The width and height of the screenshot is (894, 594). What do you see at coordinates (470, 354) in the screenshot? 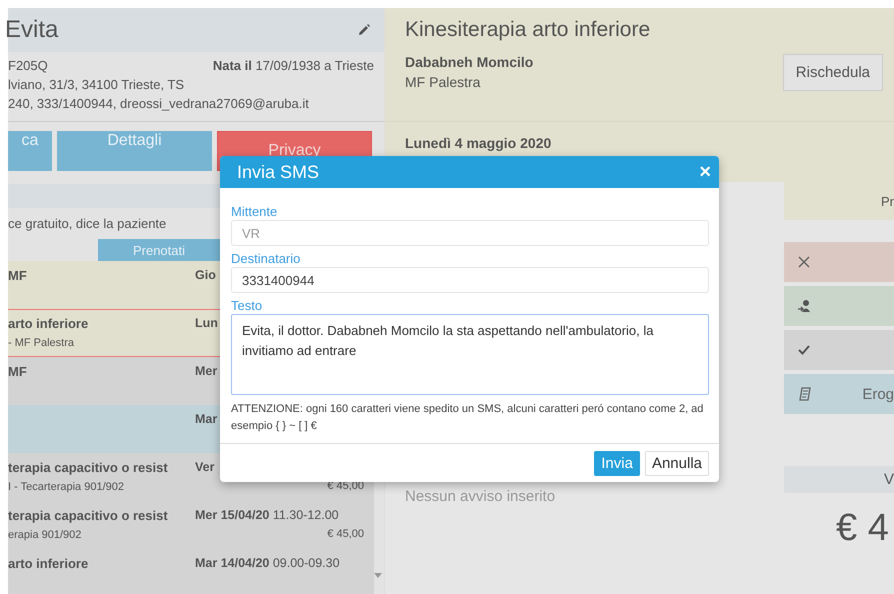
I see `message-field: Evita, il dottor. Dababneh Momcilo la sta aspettando nell'ambulatorio, la invitiamo ad entrare` at bounding box center [470, 354].